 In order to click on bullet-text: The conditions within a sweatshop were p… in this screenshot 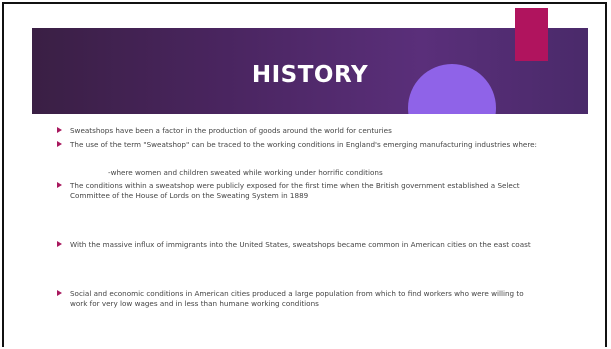, I will do `click(295, 190)`.